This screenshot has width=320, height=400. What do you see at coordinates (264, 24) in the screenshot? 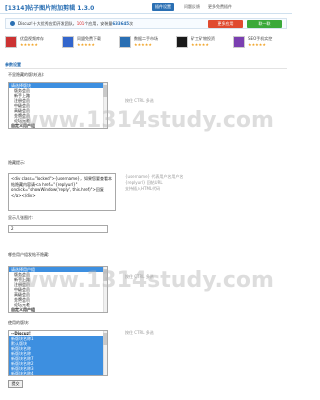
I see `contact-button: 联一联` at bounding box center [264, 24].